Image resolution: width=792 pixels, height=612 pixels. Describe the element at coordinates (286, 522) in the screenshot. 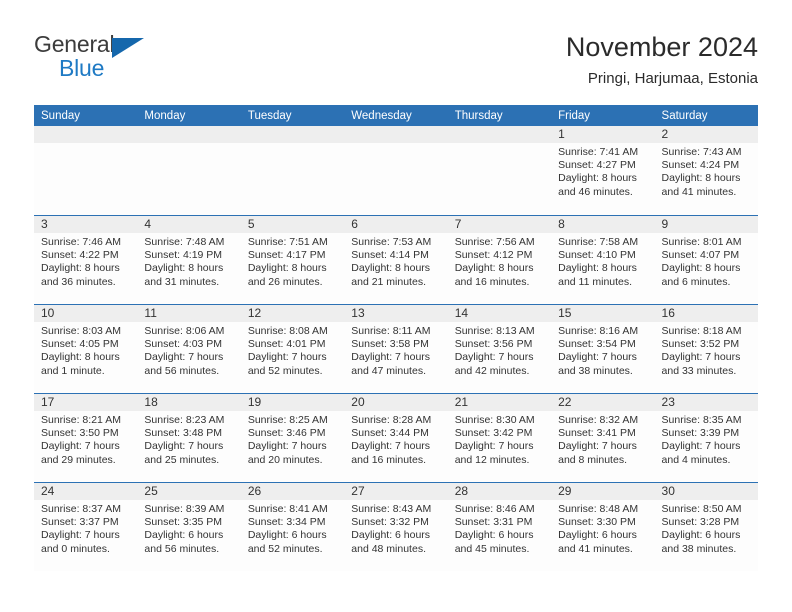

I see `sunset-text: Sunset: 3:34 PM` at that location.